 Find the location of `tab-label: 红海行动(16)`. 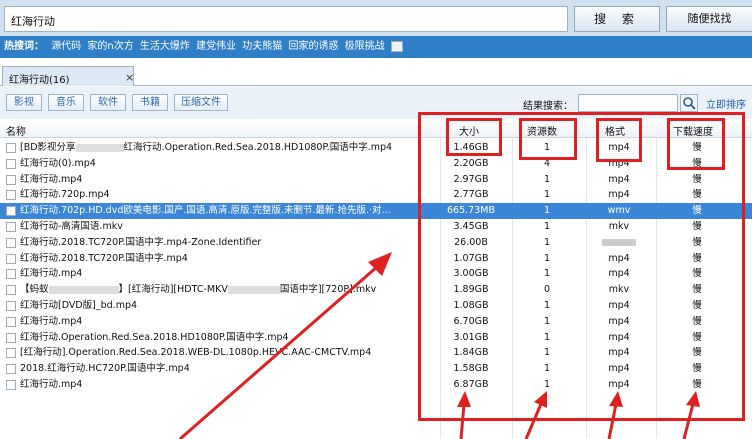

tab-label: 红海行动(16) is located at coordinates (39, 80).